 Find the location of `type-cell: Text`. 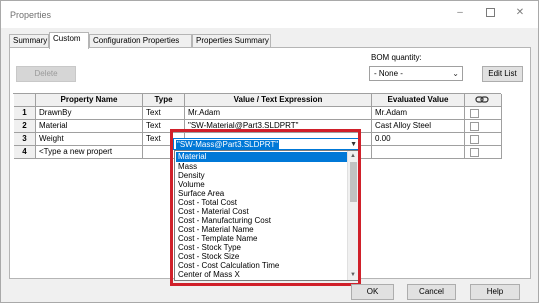

type-cell: Text is located at coordinates (164, 113).